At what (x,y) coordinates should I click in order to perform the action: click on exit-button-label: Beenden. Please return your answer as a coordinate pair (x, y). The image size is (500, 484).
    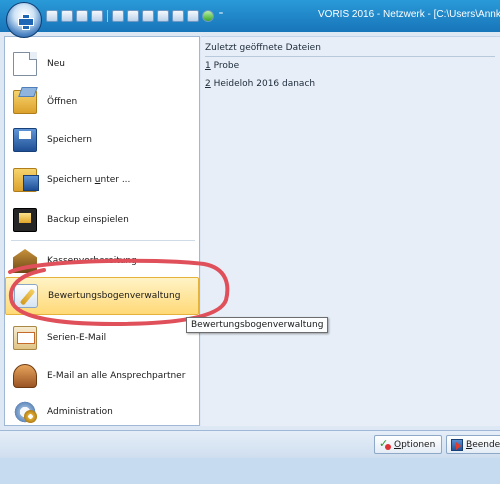
    Looking at the image, I should click on (483, 444).